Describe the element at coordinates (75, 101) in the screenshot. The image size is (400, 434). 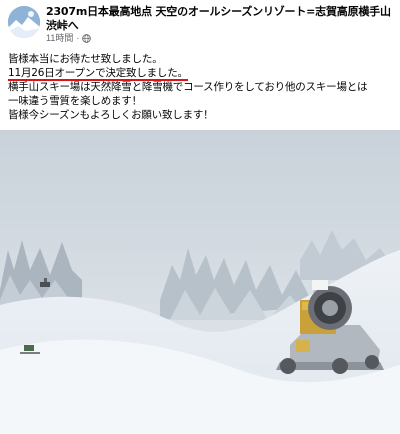
I see `message-line: 一味違う雪質を楽しめます！` at that location.